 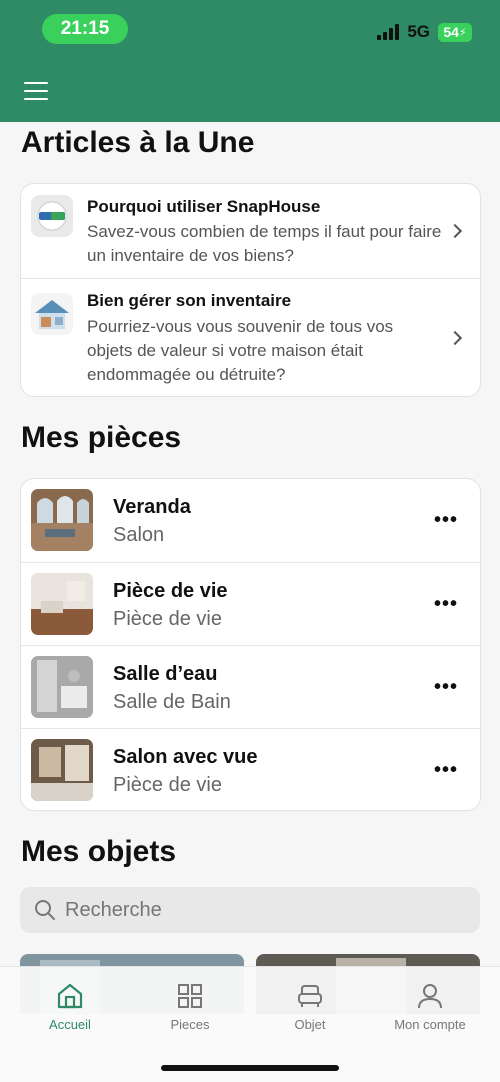 What do you see at coordinates (250, 769) in the screenshot?
I see `room-row: Salon avec vue Pièce de vie •••` at bounding box center [250, 769].